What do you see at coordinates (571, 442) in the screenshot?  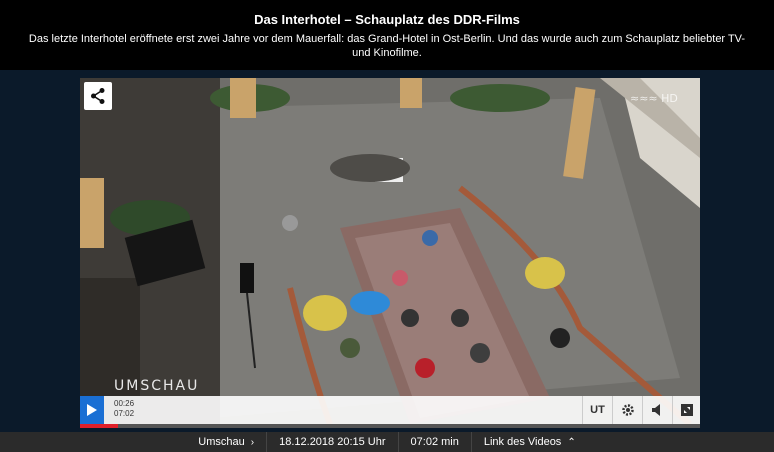 I see `chevron-up-icon: ⌃` at bounding box center [571, 442].